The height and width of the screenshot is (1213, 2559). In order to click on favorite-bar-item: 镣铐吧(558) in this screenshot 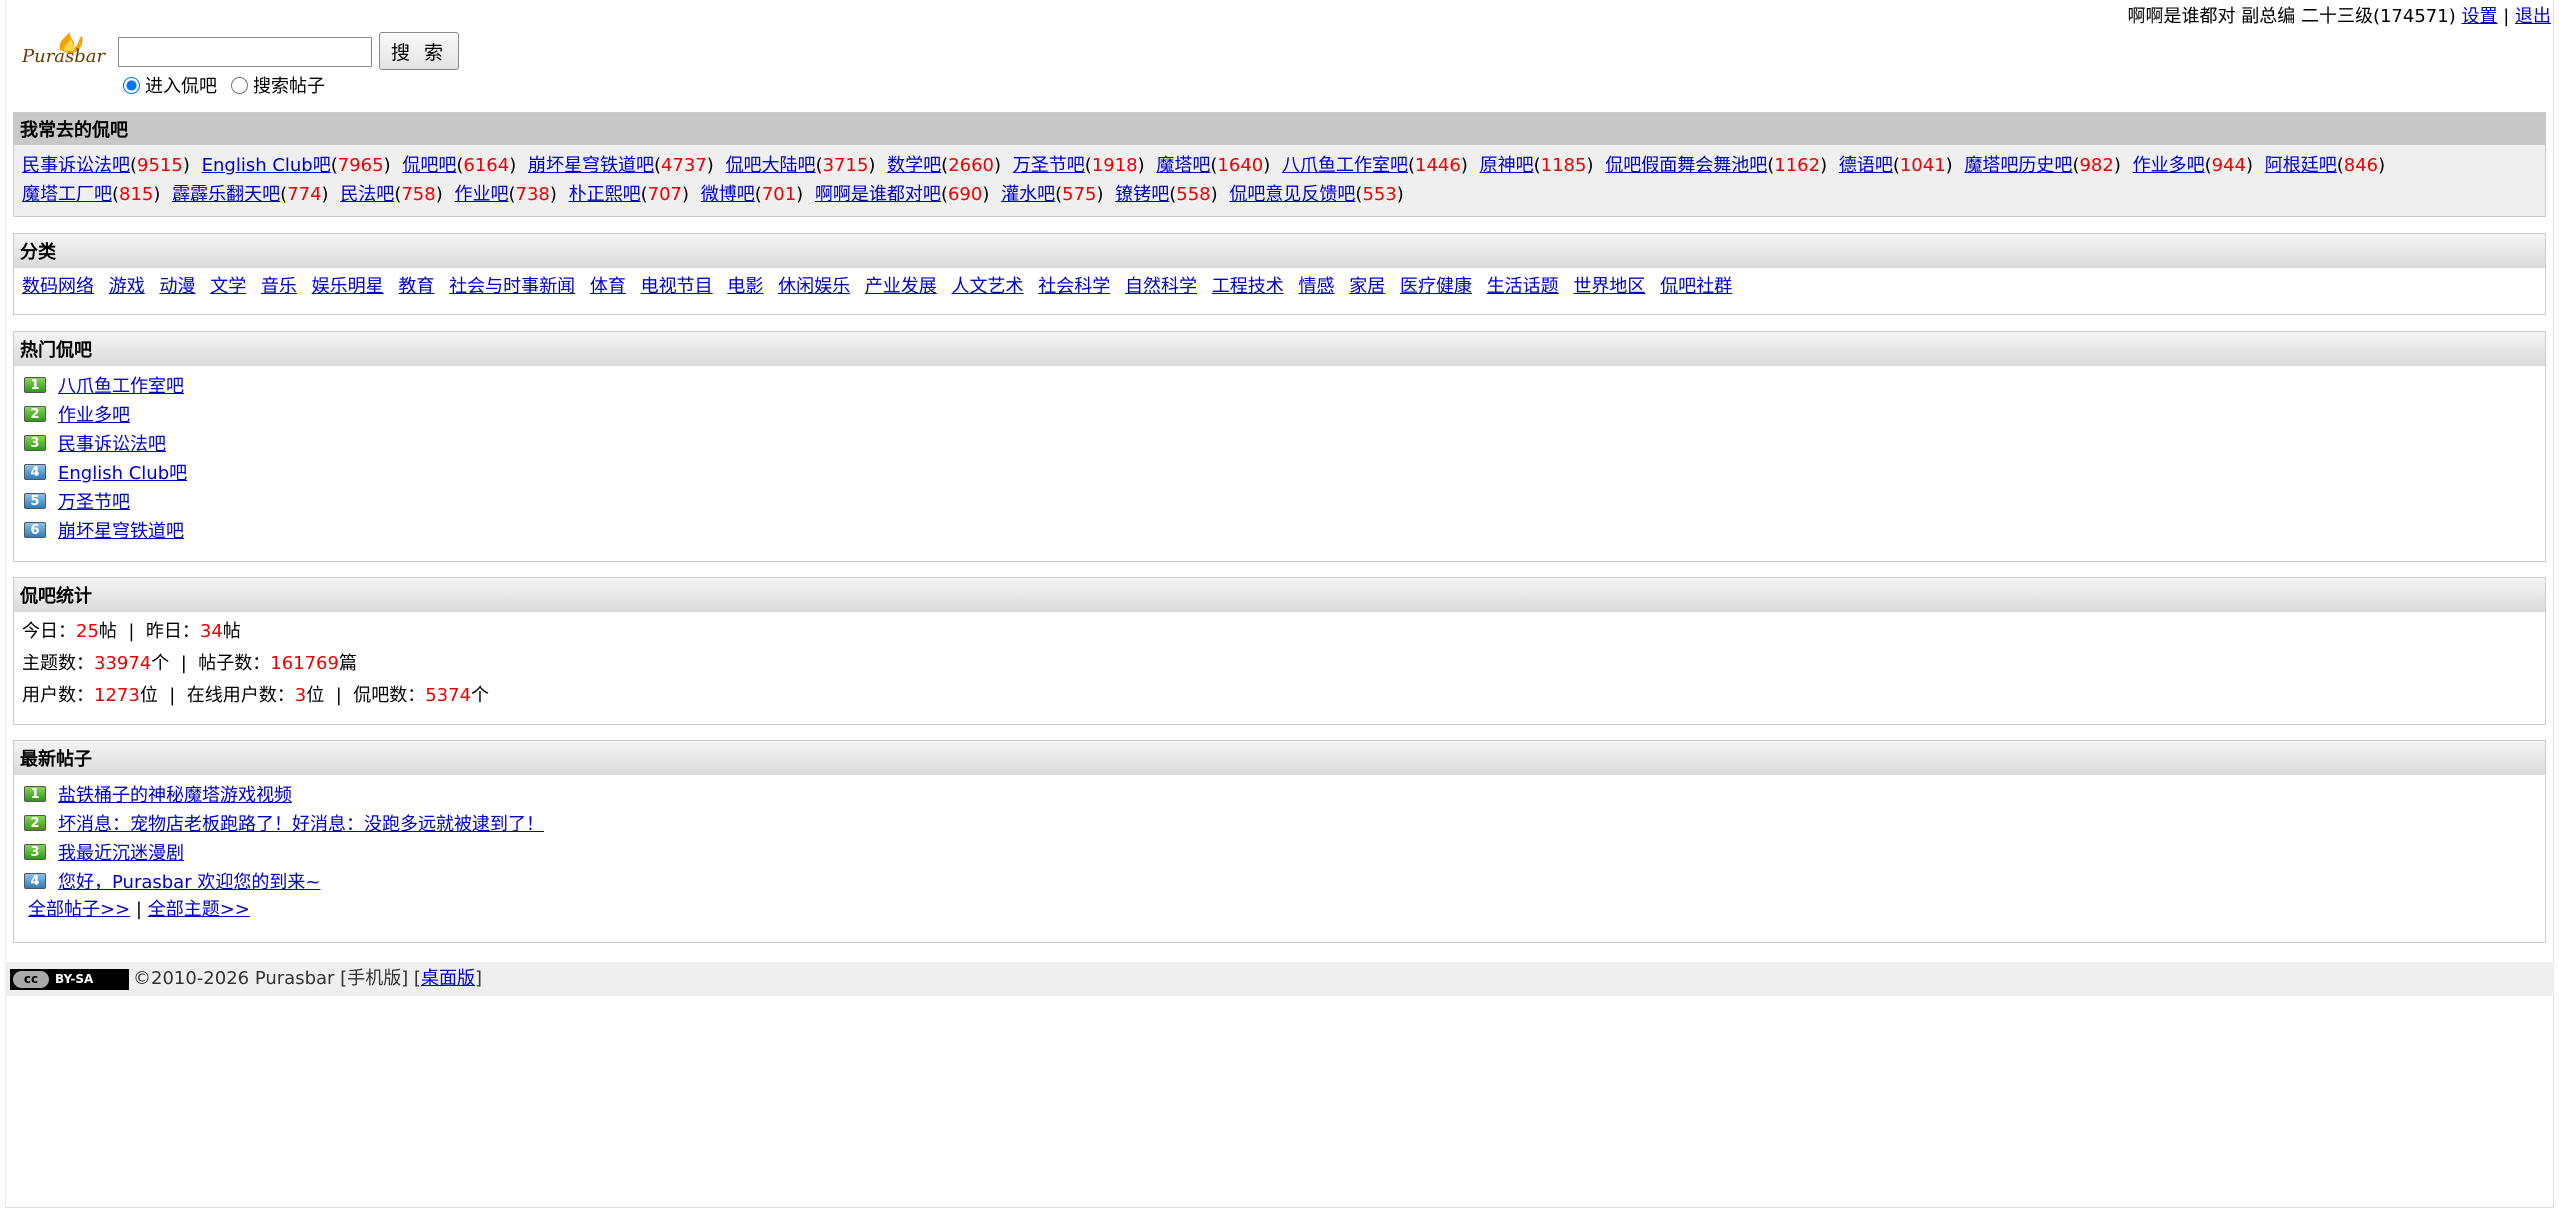, I will do `click(1166, 194)`.